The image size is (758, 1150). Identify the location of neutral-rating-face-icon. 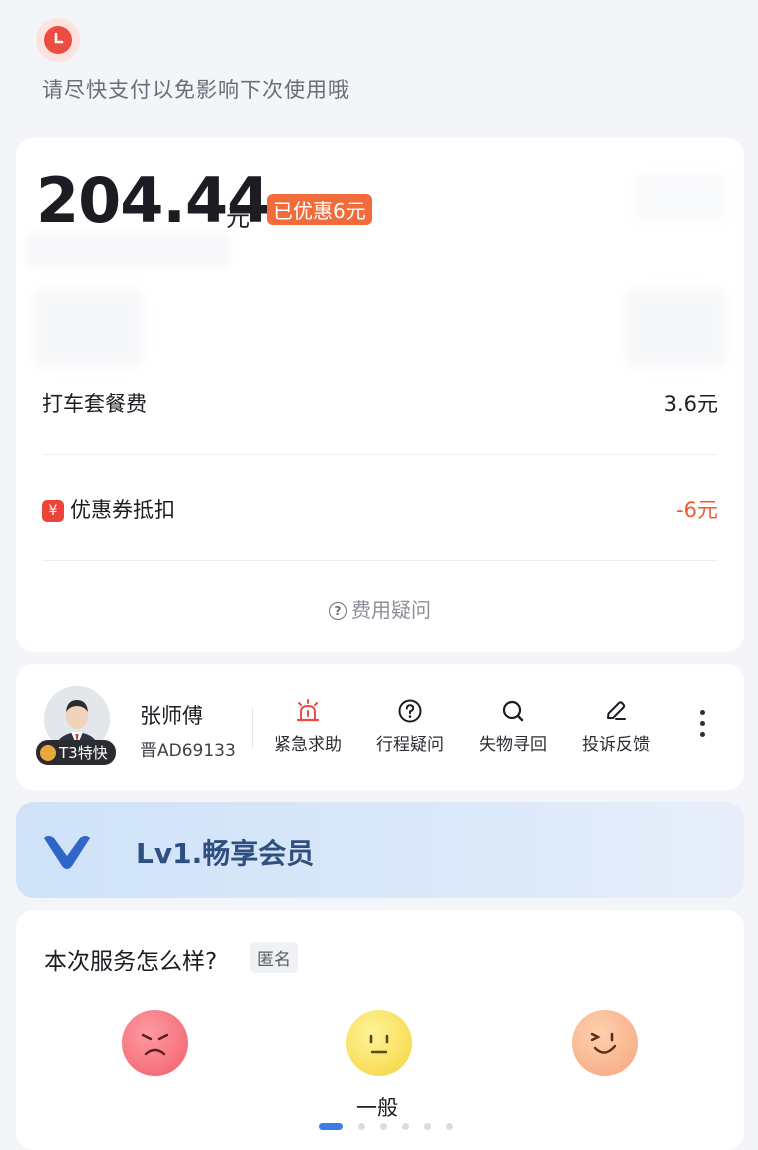
(379, 1043).